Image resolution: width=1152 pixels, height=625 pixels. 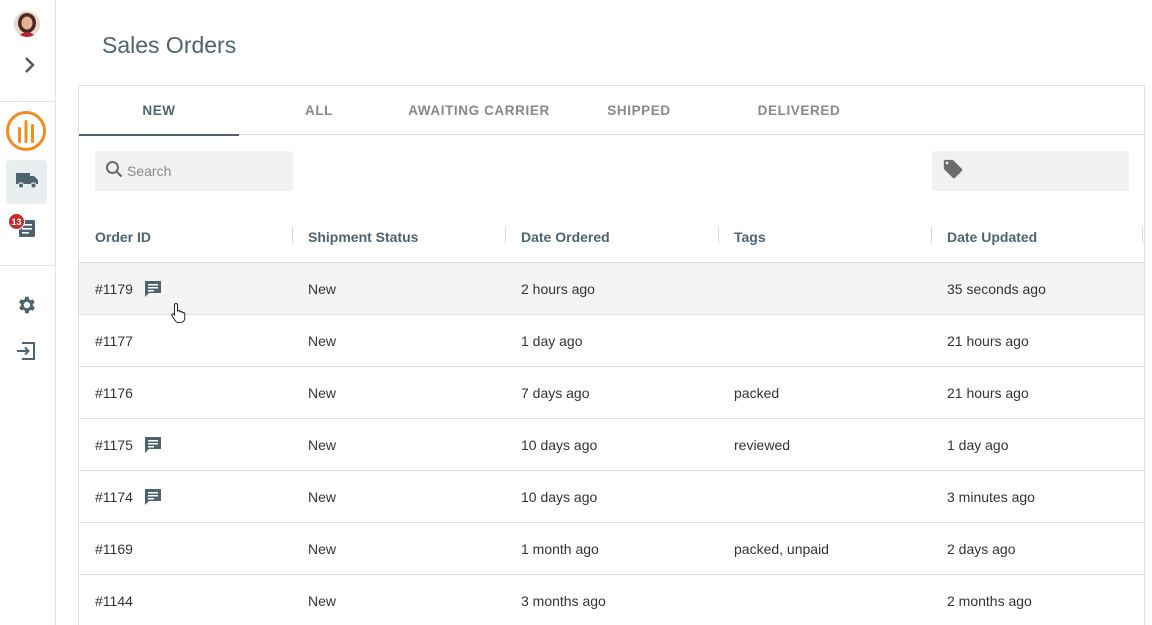 I want to click on date-updated-cell-text: 3 minutes ago, so click(x=991, y=497).